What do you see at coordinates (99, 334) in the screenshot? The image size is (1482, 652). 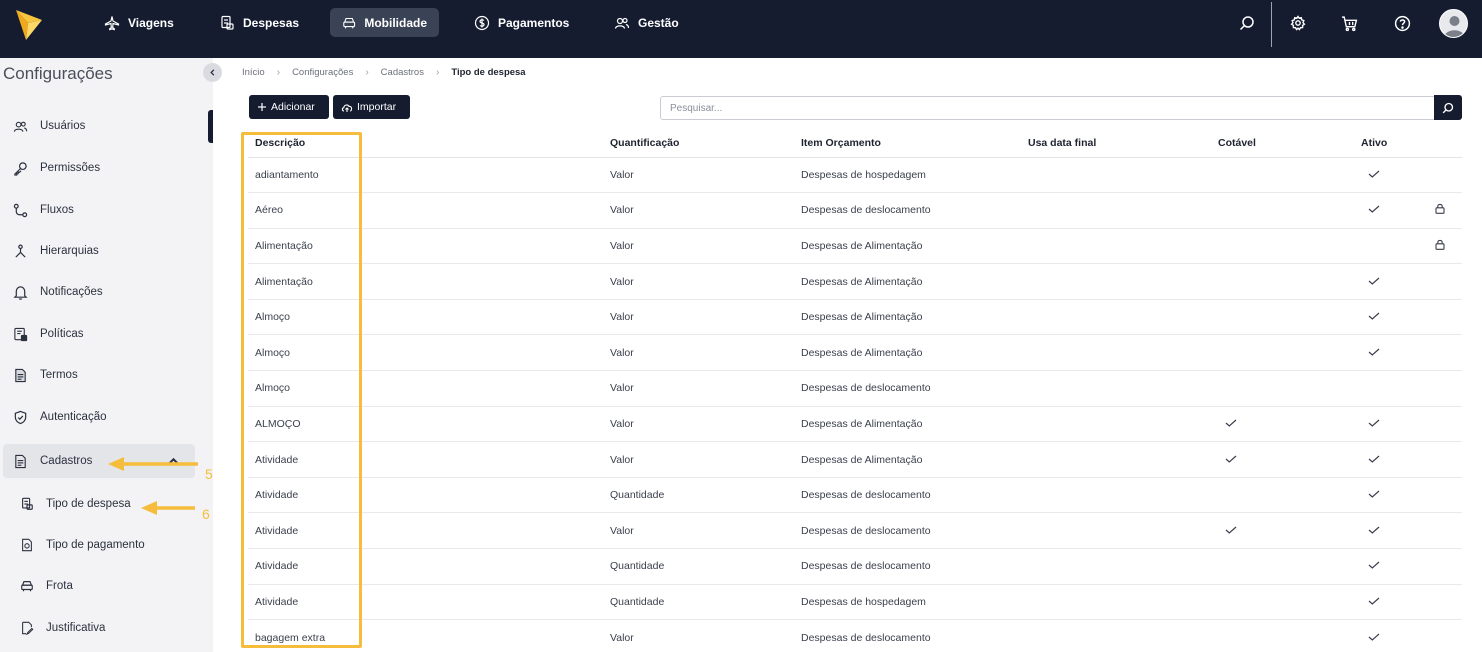 I see `sidebar-item-politicas: Políticas` at bounding box center [99, 334].